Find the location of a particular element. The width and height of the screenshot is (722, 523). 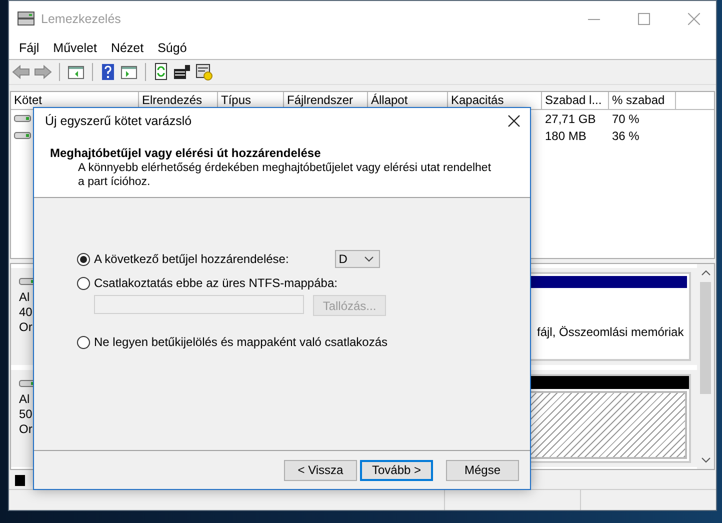

wizard-description: A könnyebb elérhetőség érdekében meghajtóbetűjelet vagy elérési utat rendelhet a part ícióhoz. is located at coordinates (284, 175).